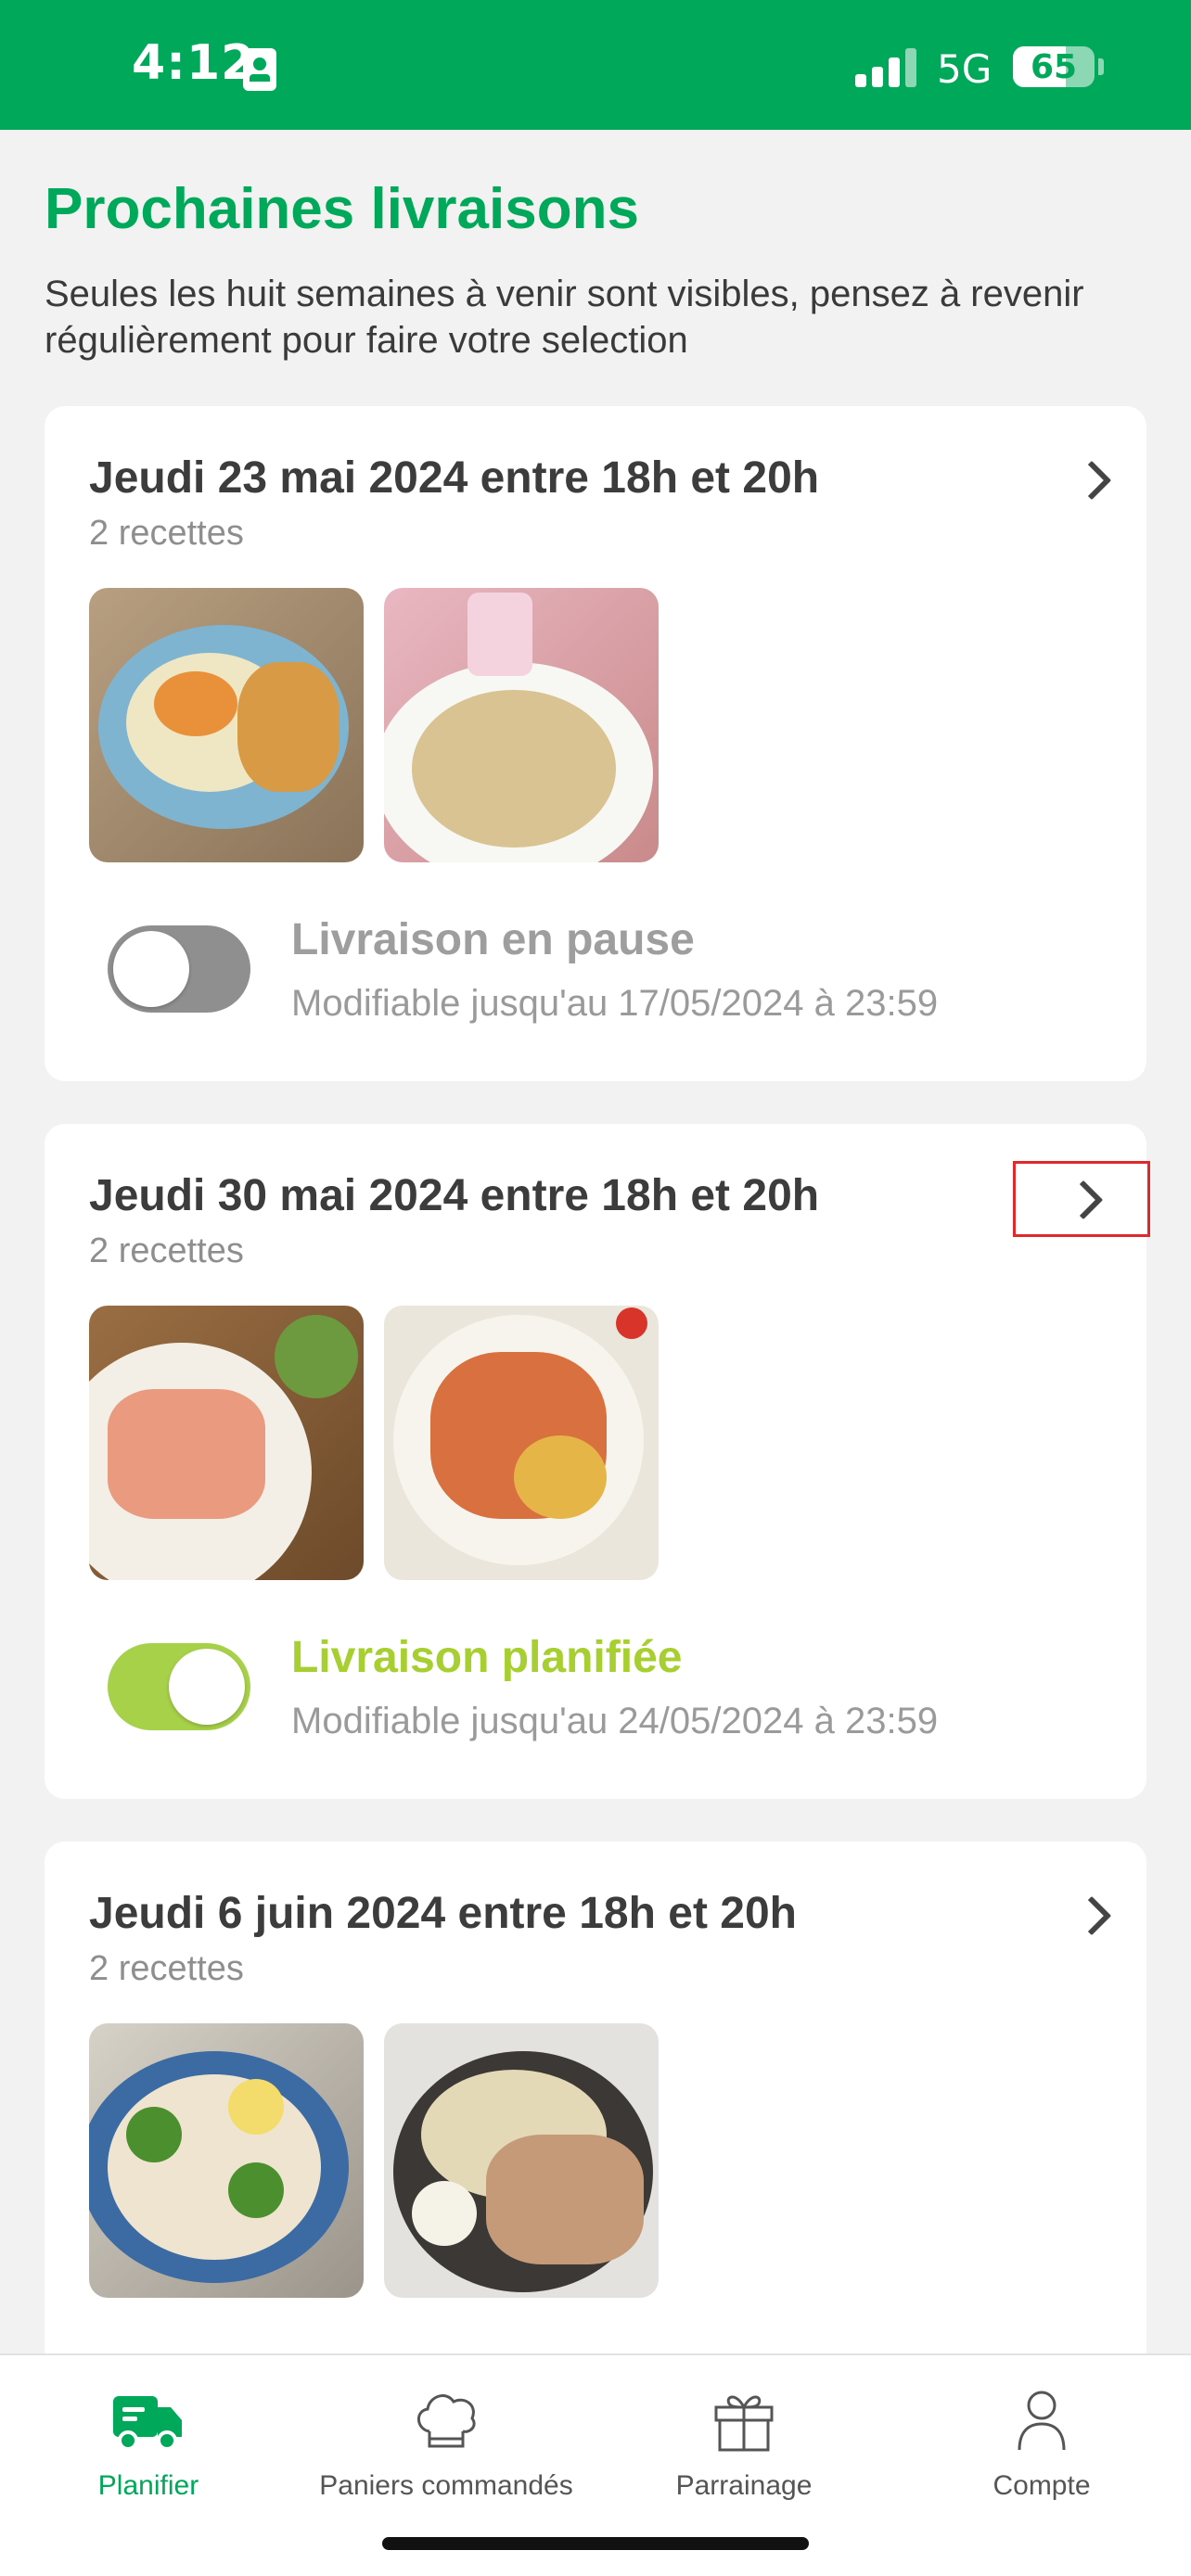  I want to click on salad, so click(316, 1357).